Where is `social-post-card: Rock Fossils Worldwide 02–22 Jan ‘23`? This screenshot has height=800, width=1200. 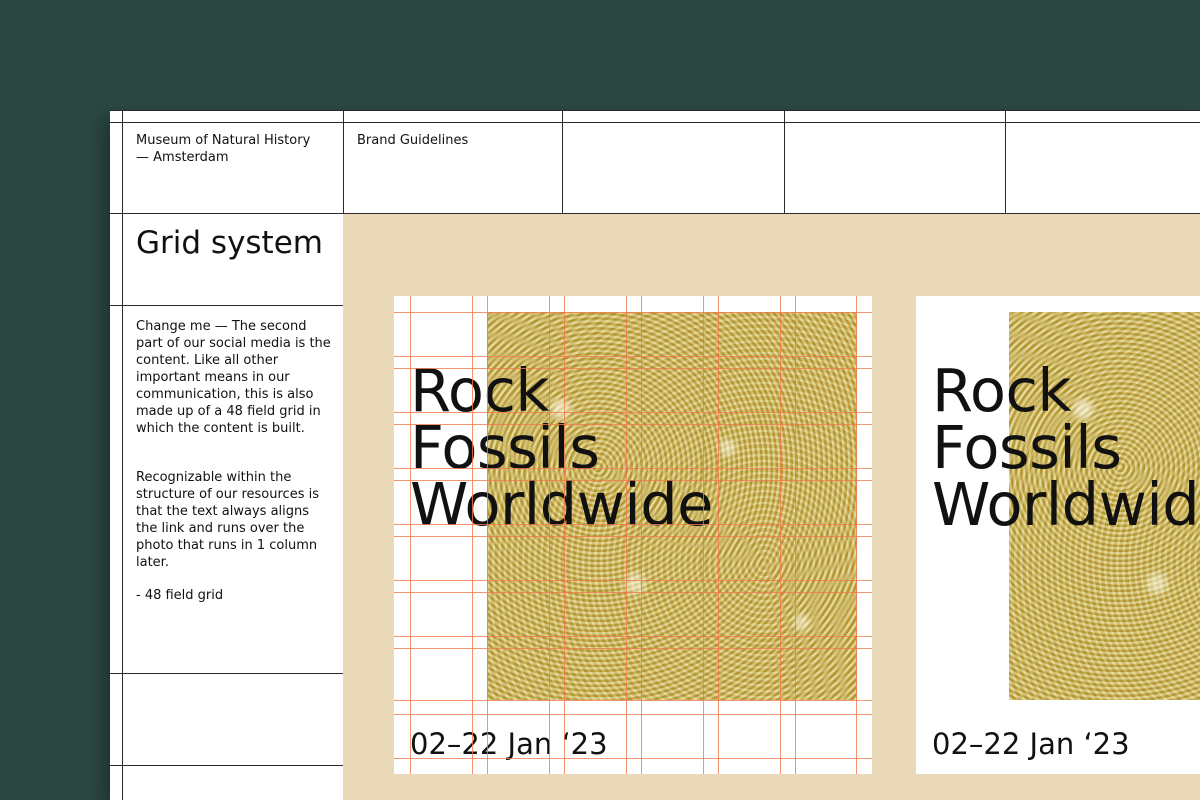
social-post-card: Rock Fossils Worldwide 02–22 Jan ‘23 is located at coordinates (1058, 535).